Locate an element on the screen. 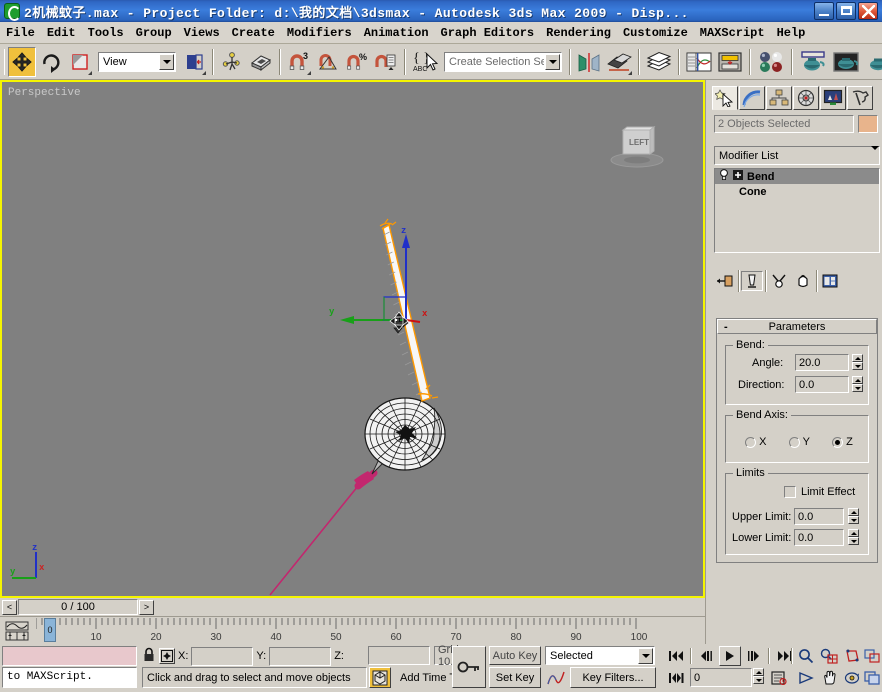  frame-readout: 0 / 100 is located at coordinates (78, 607).